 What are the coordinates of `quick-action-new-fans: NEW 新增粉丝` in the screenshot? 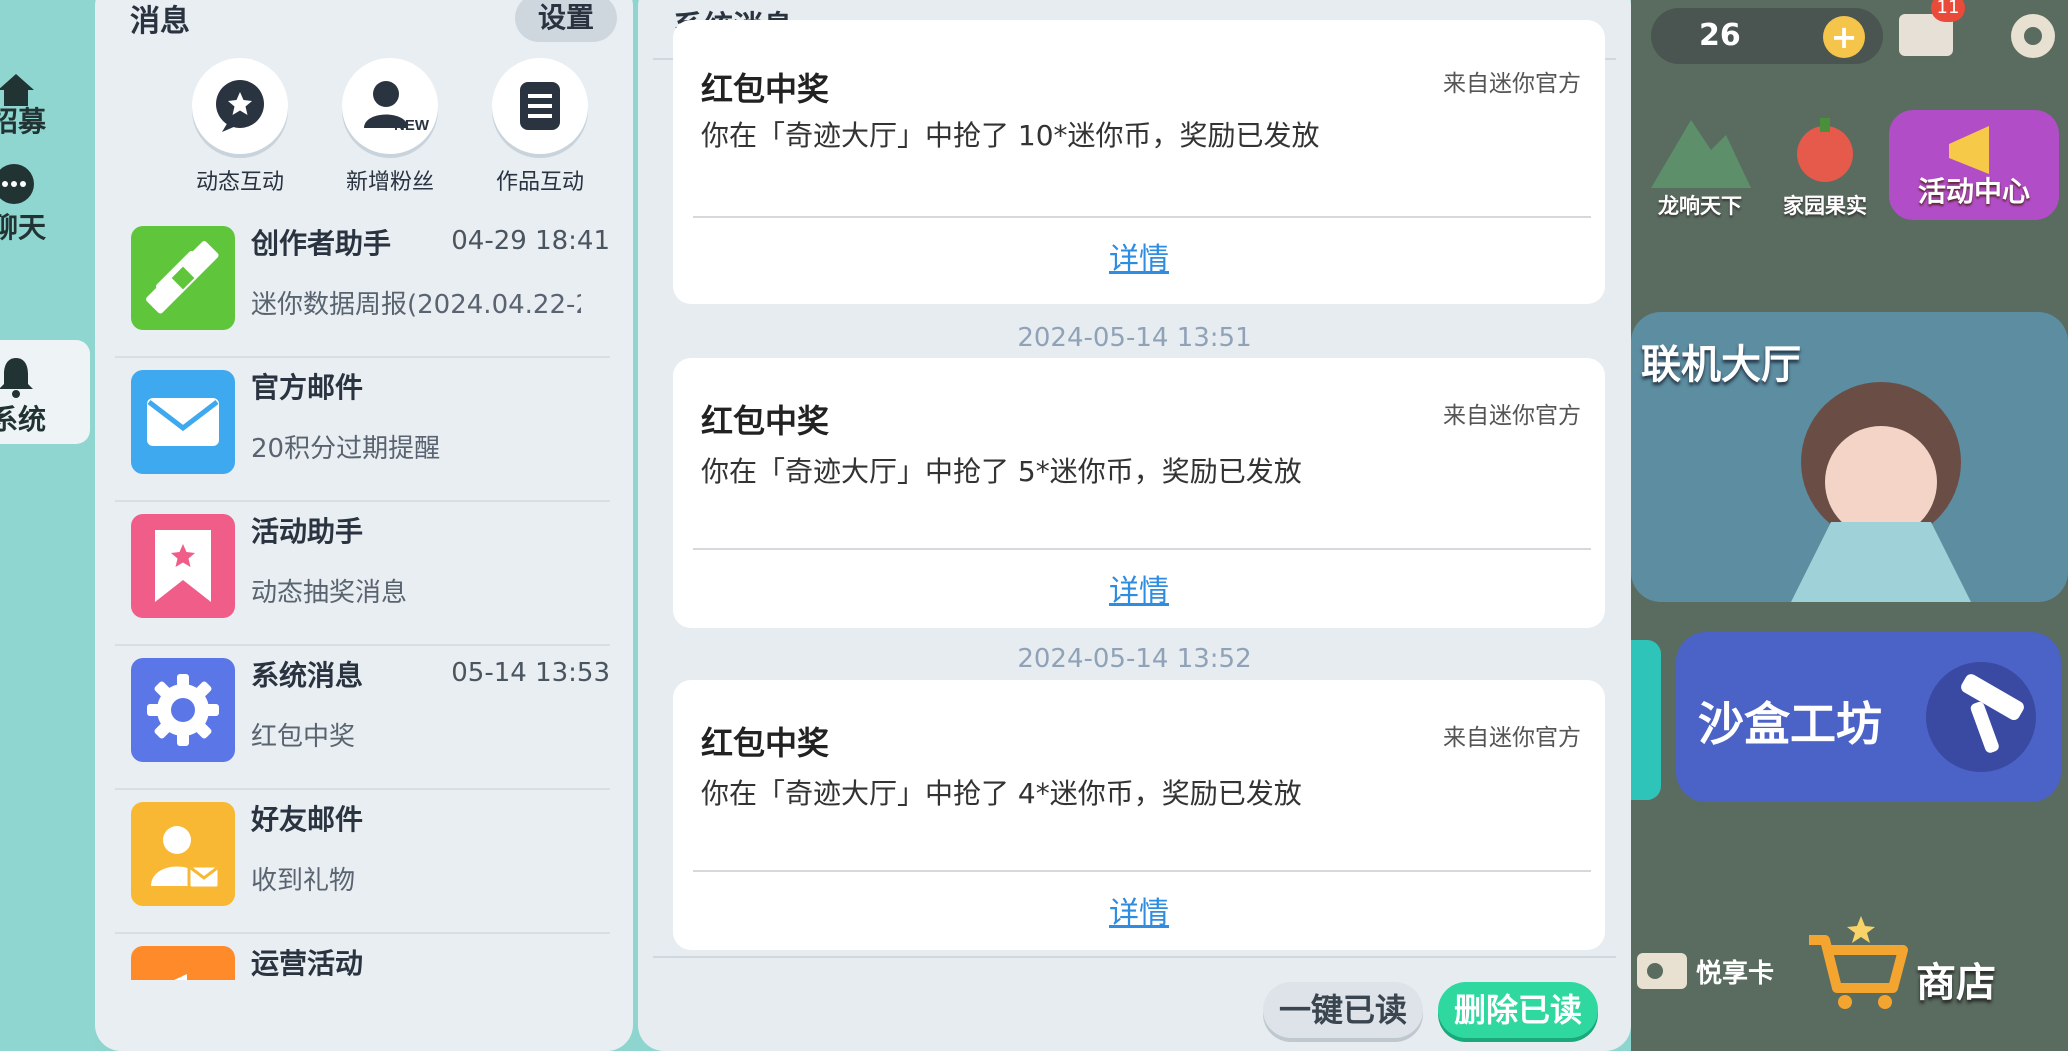 It's located at (390, 127).